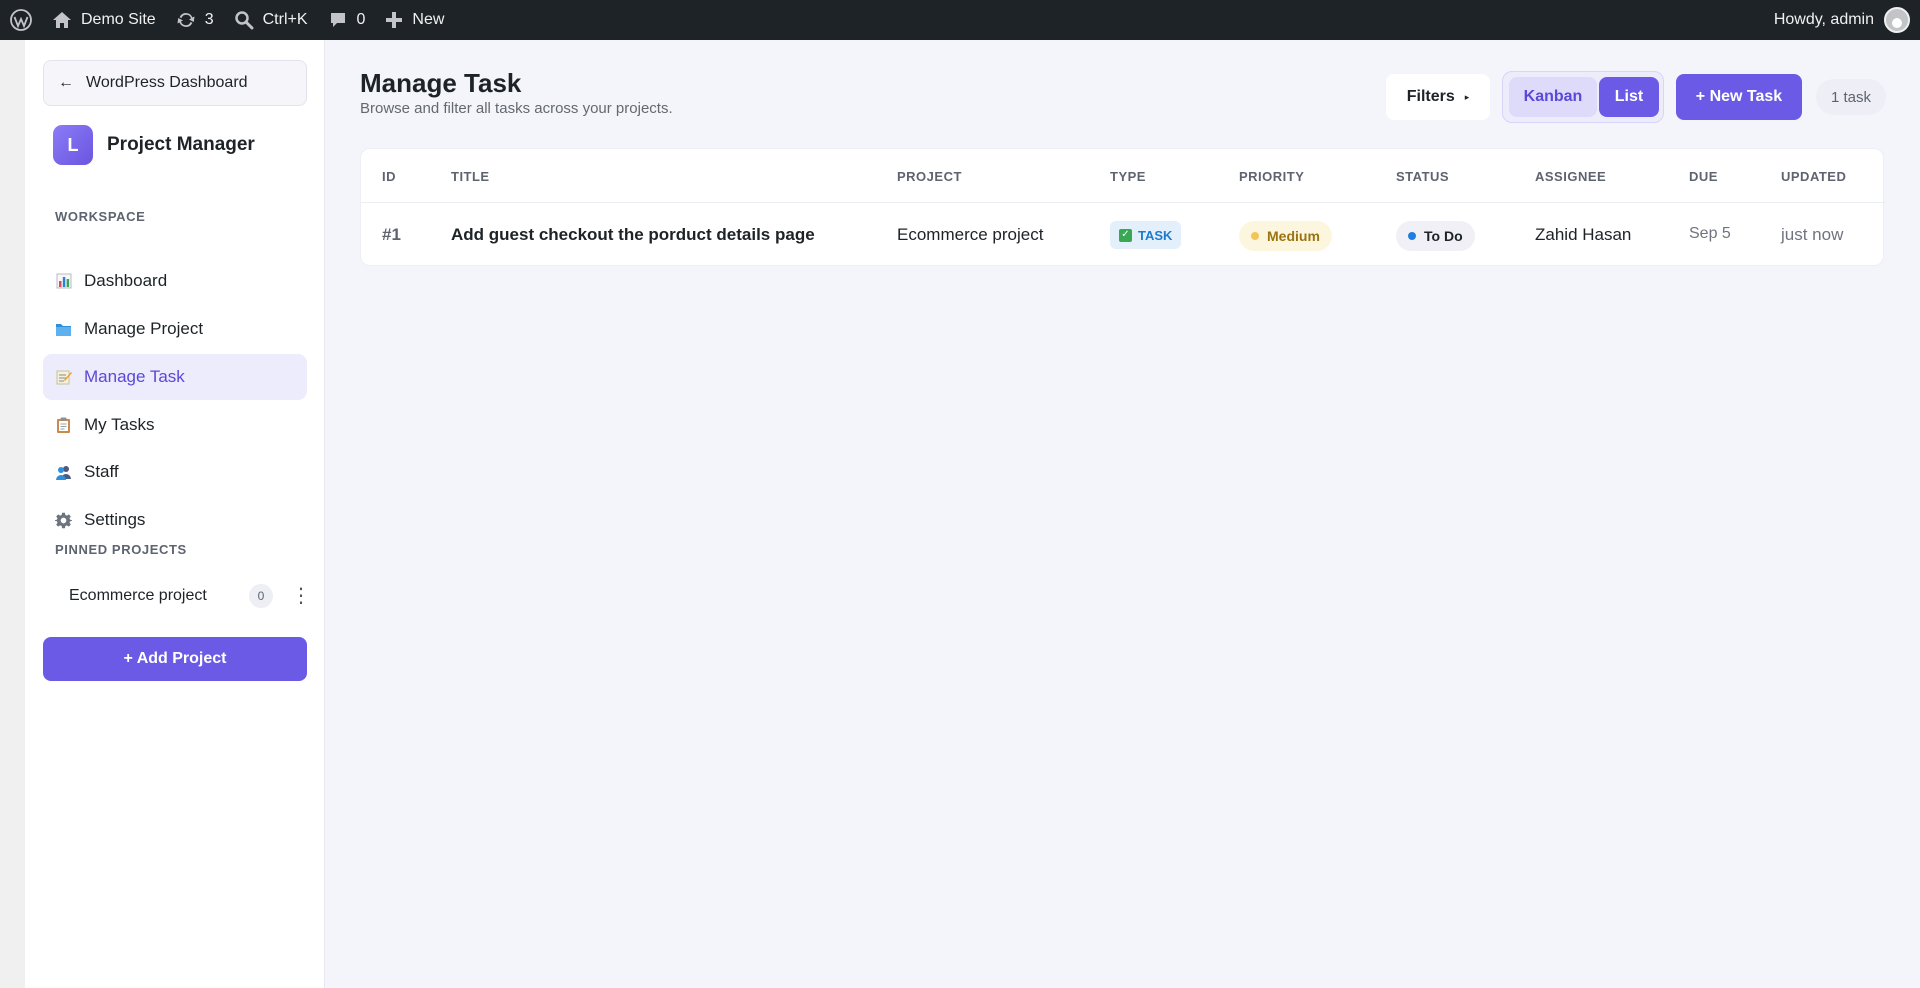  What do you see at coordinates (63, 520) in the screenshot?
I see `gear-icon` at bounding box center [63, 520].